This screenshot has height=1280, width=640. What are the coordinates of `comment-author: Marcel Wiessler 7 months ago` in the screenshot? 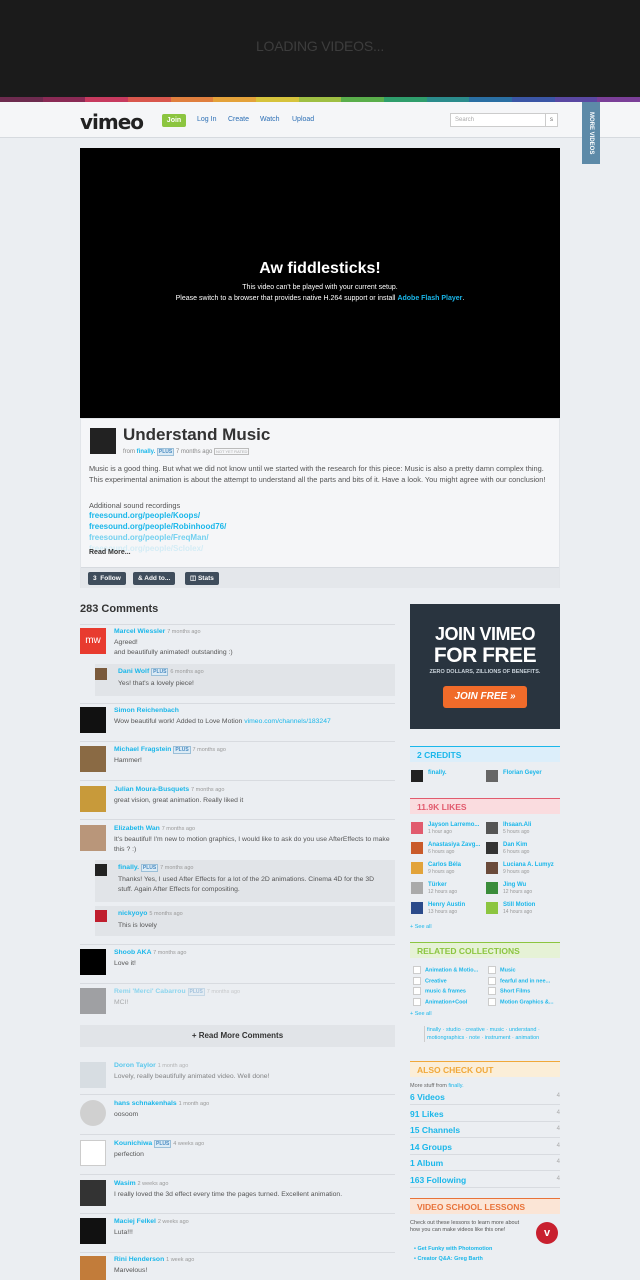 It's located at (157, 631).